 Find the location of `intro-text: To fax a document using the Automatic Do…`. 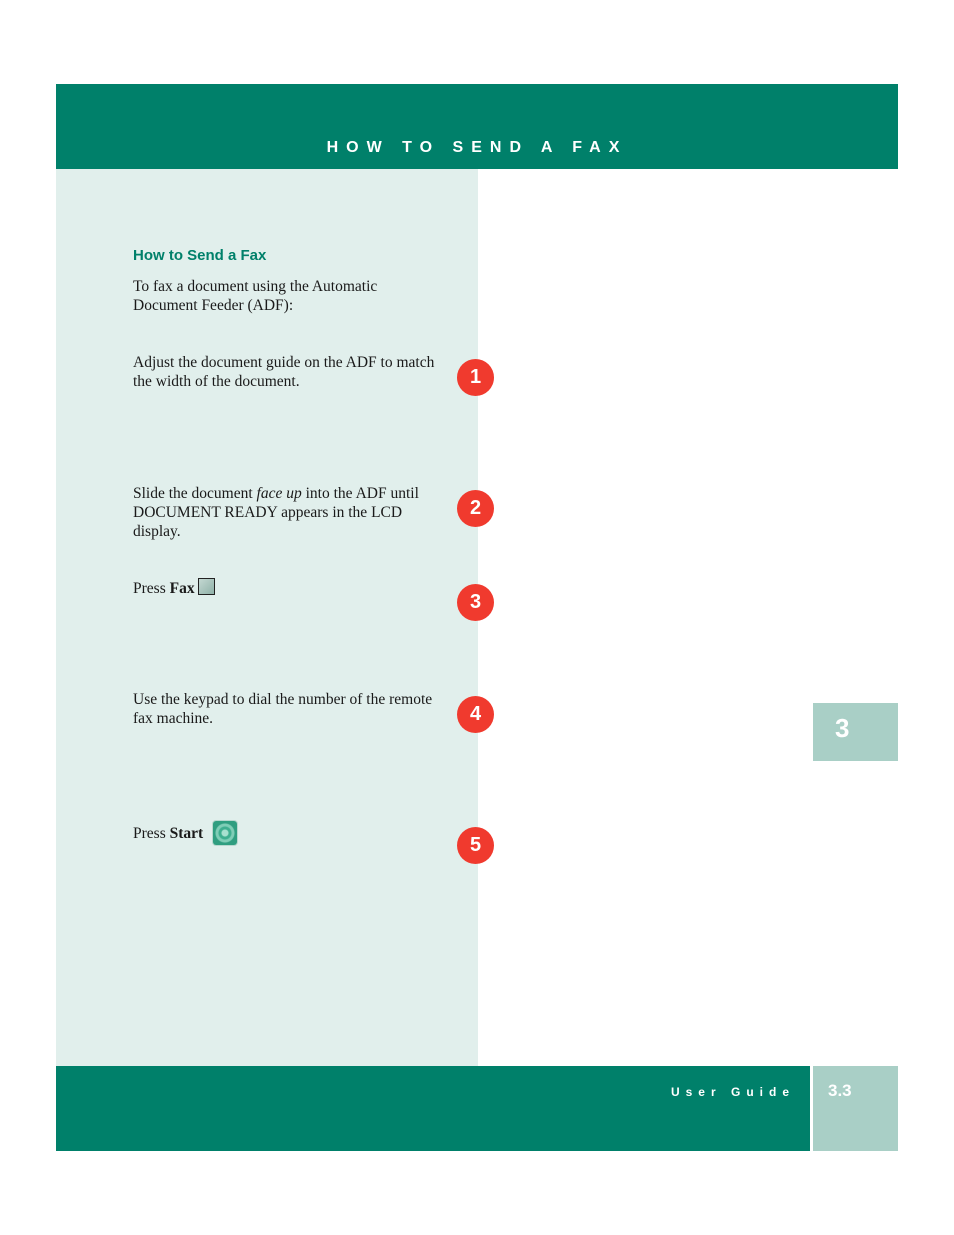

intro-text: To fax a document using the Automatic Do… is located at coordinates (255, 296).